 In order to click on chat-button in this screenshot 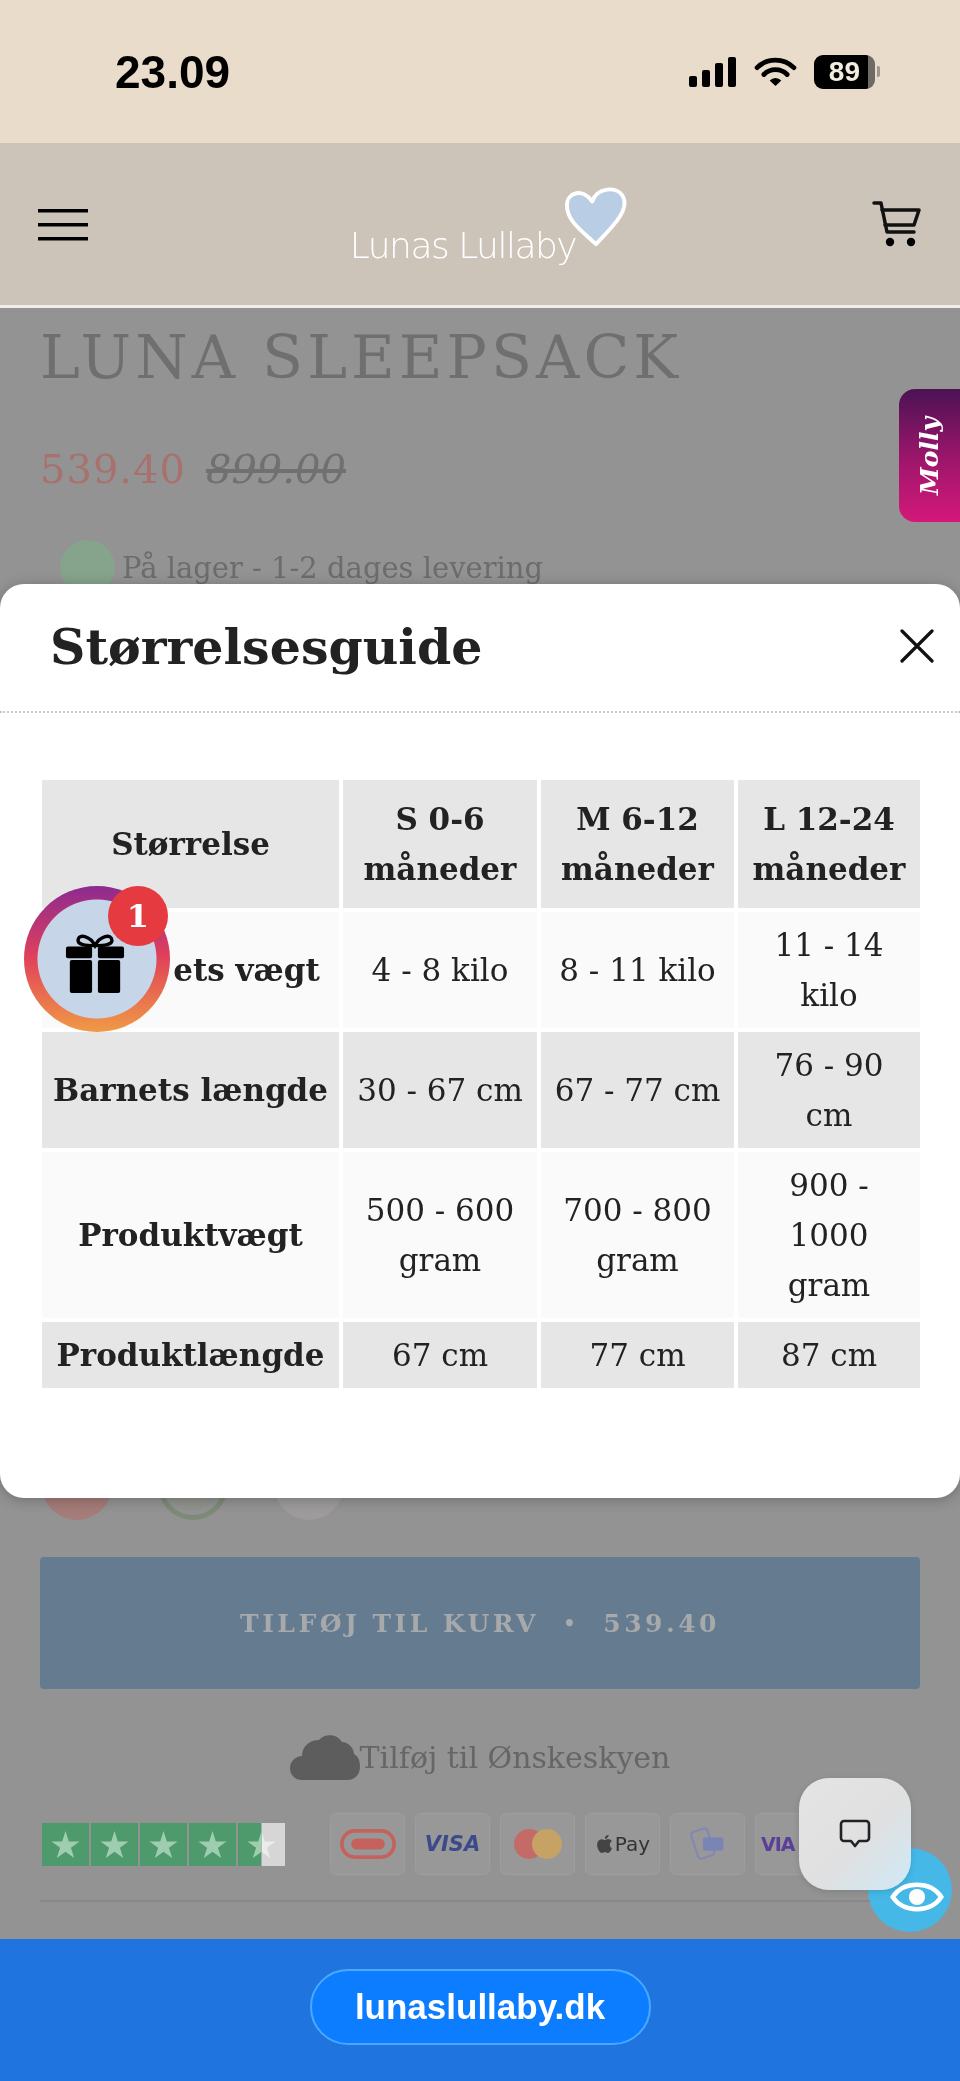, I will do `click(855, 1834)`.